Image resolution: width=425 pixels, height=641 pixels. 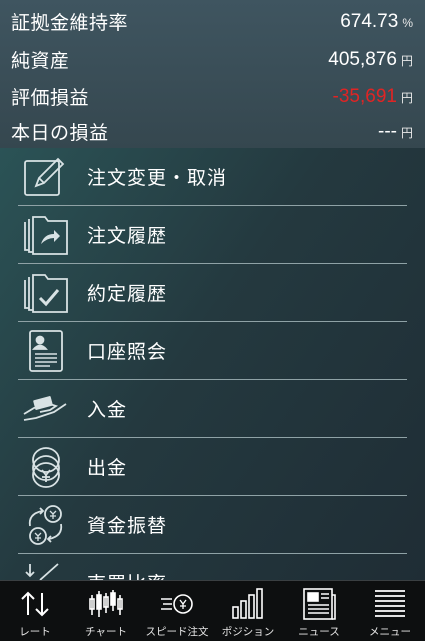 What do you see at coordinates (212, 235) in the screenshot?
I see `menu-item-order-history: 注文履歴` at bounding box center [212, 235].